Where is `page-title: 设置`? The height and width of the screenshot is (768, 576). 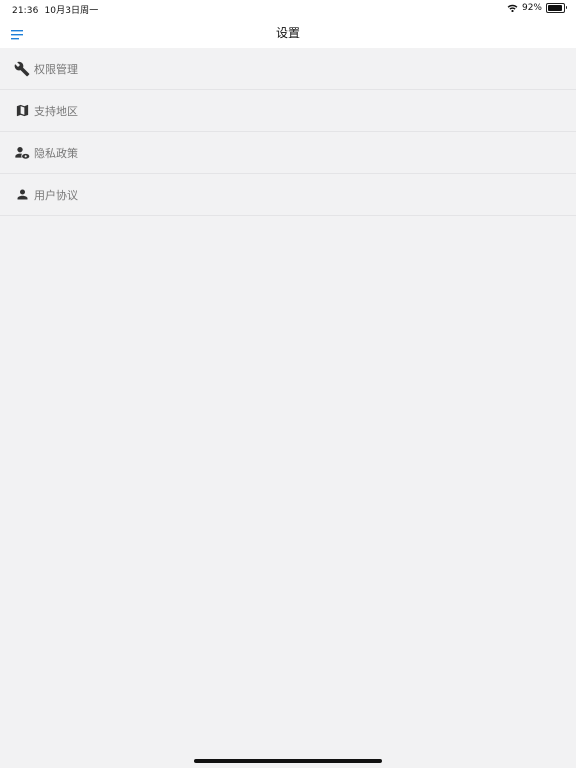 page-title: 设置 is located at coordinates (287, 33).